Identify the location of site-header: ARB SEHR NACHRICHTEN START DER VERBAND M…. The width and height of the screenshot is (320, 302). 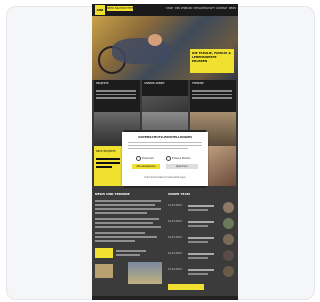
(165, 10).